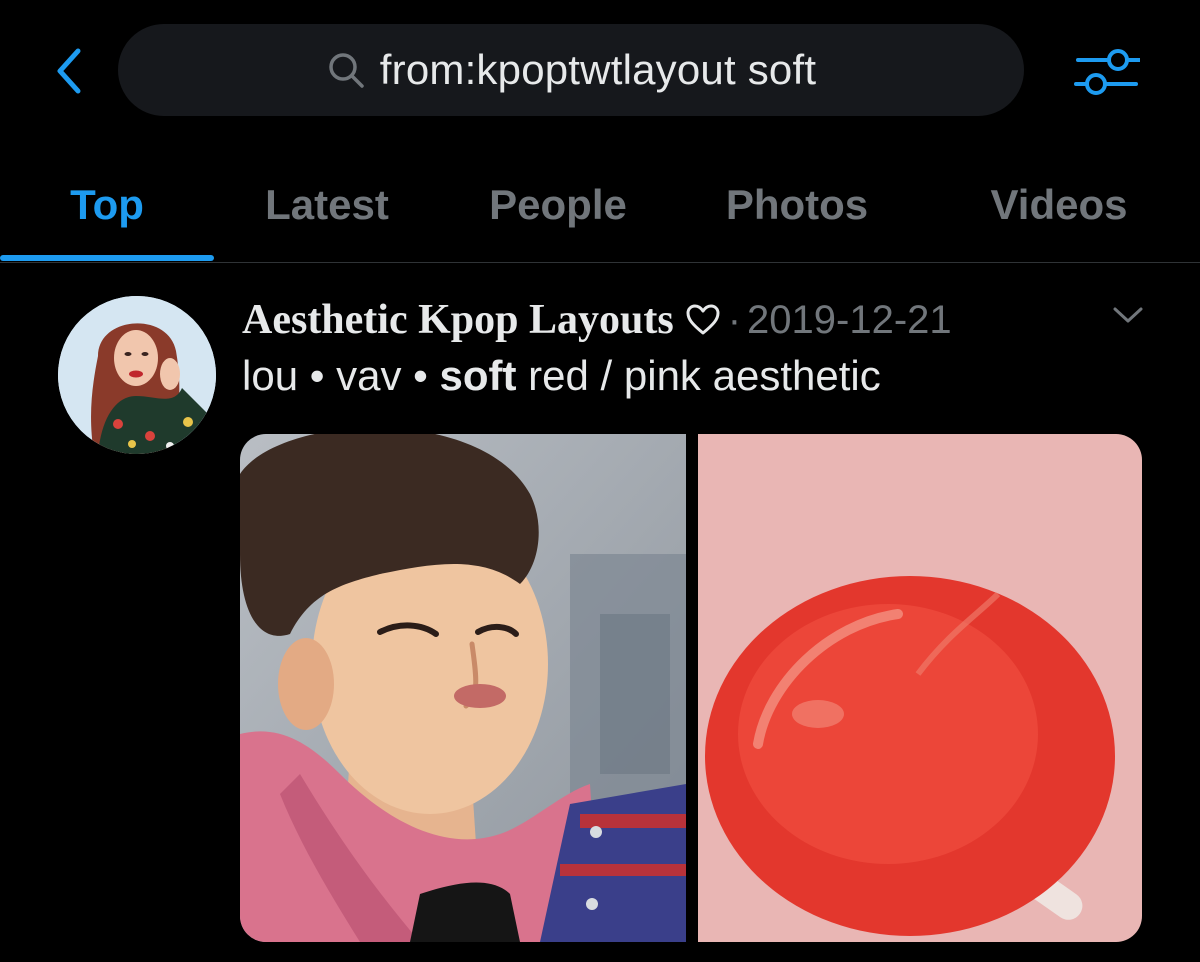 Image resolution: width=1200 pixels, height=962 pixels. Describe the element at coordinates (558, 205) in the screenshot. I see `tab-people: People` at that location.